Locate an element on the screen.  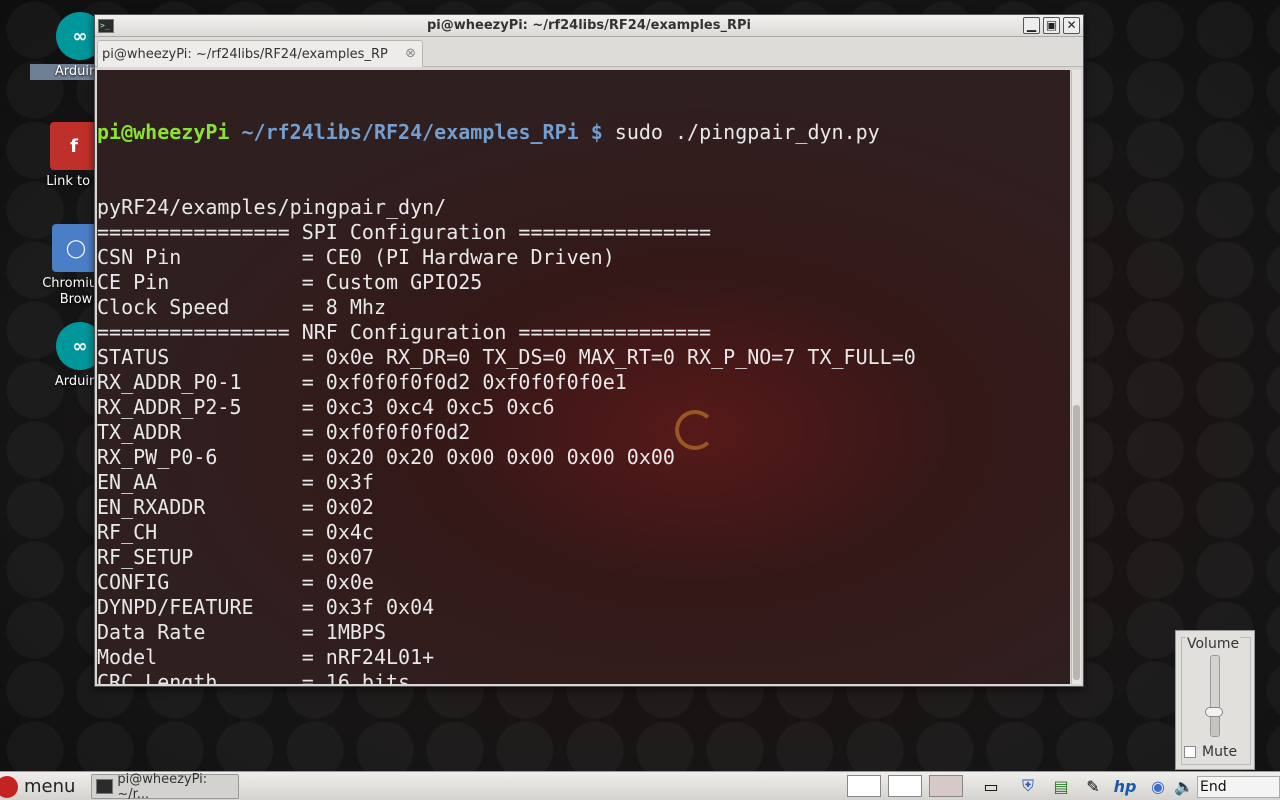
mute-checkbox is located at coordinates (1190, 752).